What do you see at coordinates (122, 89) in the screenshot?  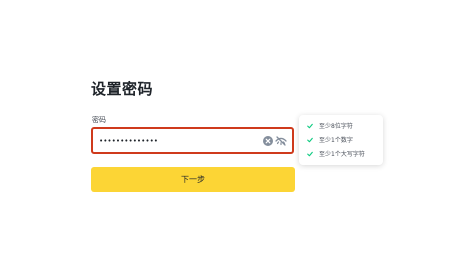 I see `page-title: 设置密码` at bounding box center [122, 89].